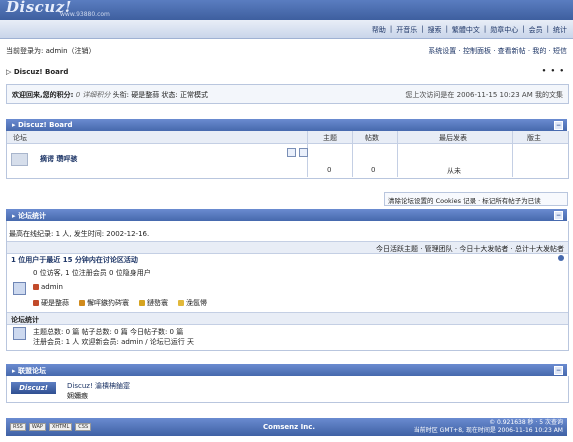  What do you see at coordinates (85, 14) in the screenshot?
I see `logo-url: www.93880.com` at bounding box center [85, 14].